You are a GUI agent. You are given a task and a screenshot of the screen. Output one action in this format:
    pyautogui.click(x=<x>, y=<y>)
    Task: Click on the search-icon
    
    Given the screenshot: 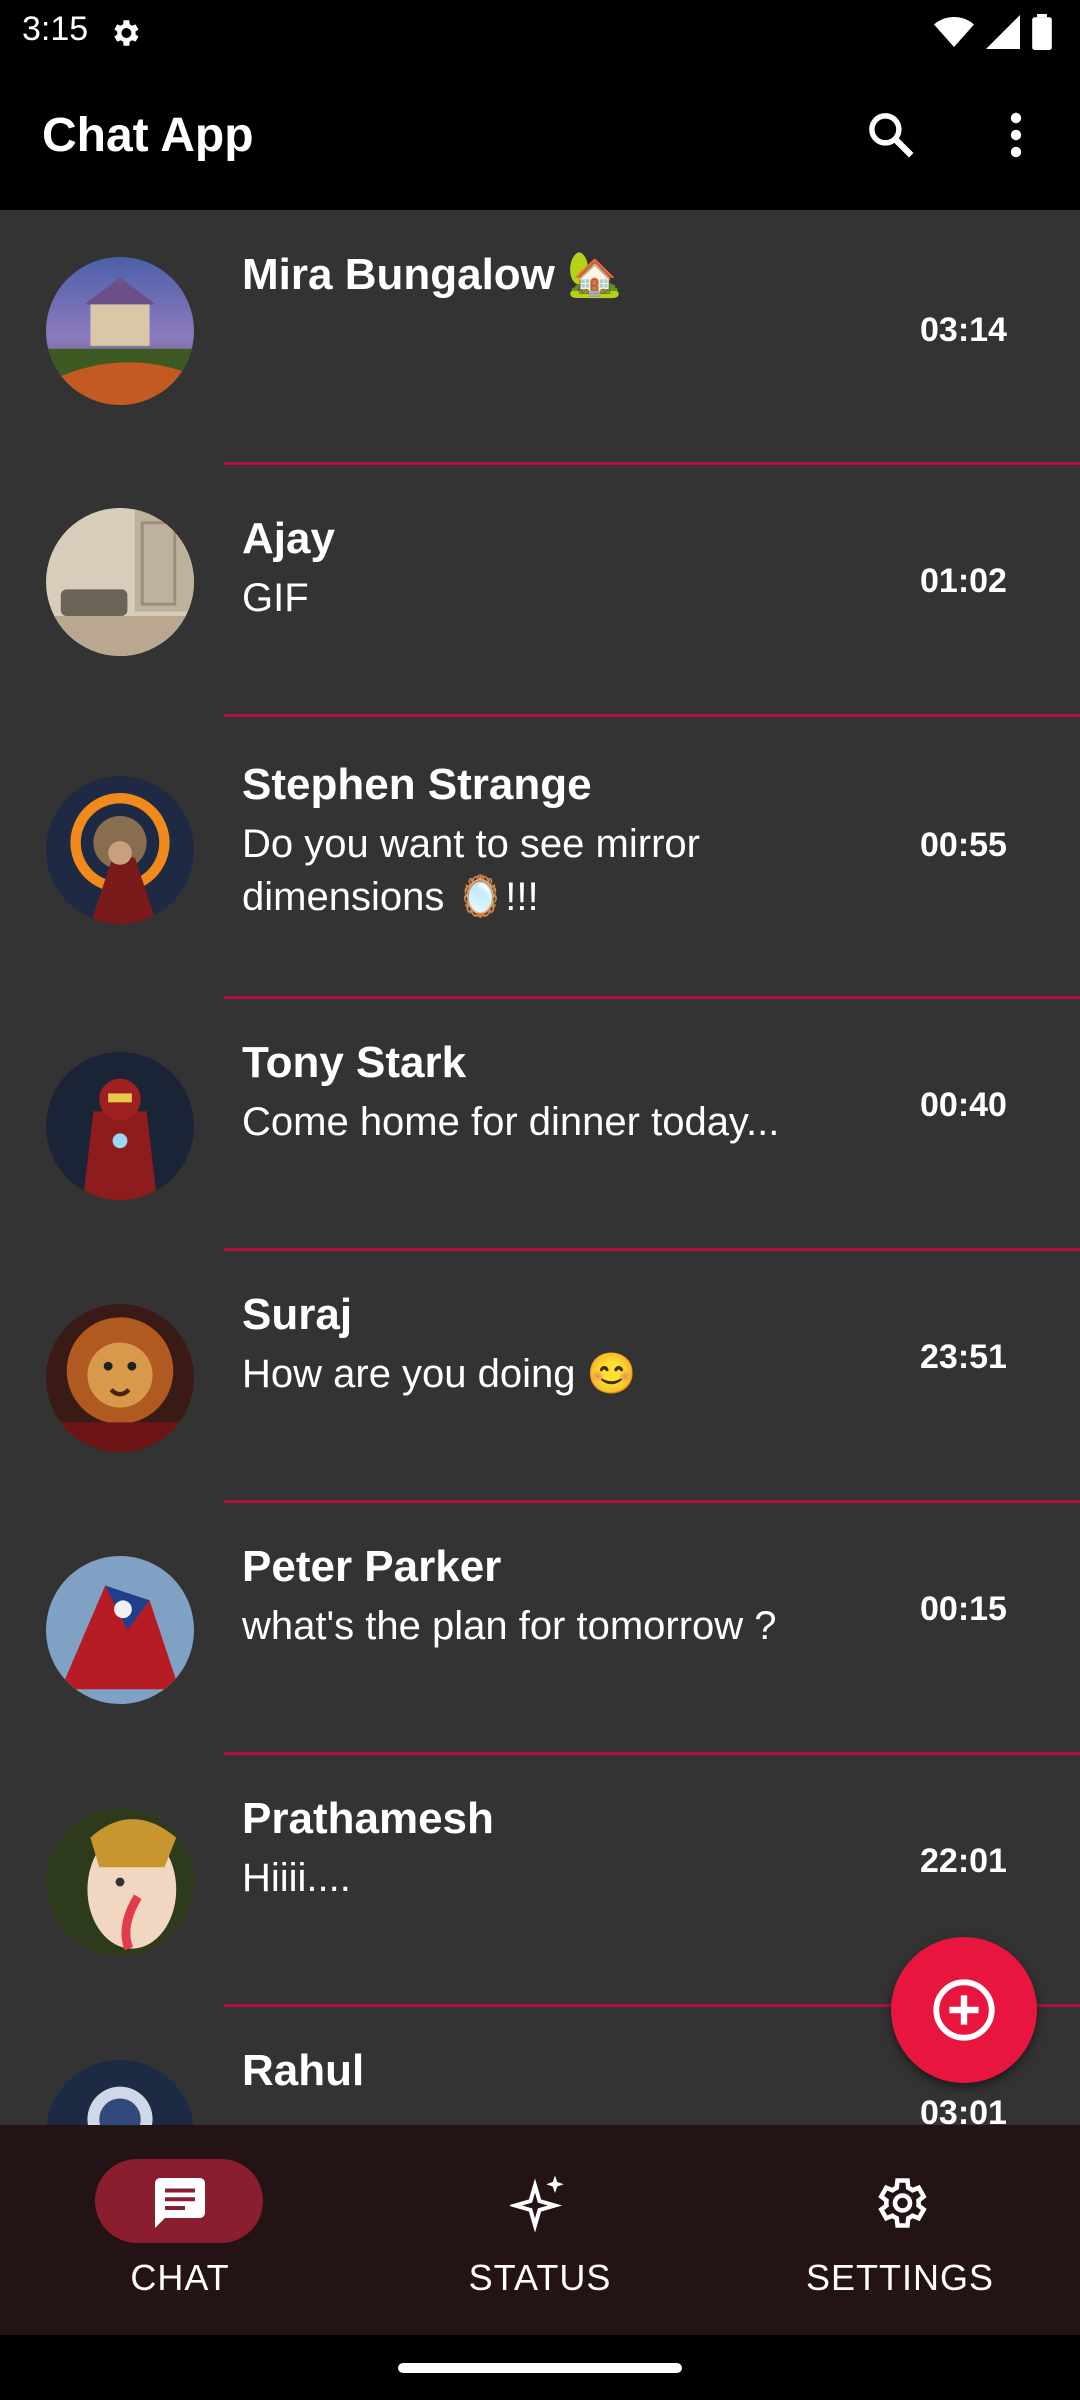 What is the action you would take?
    pyautogui.click(x=891, y=135)
    